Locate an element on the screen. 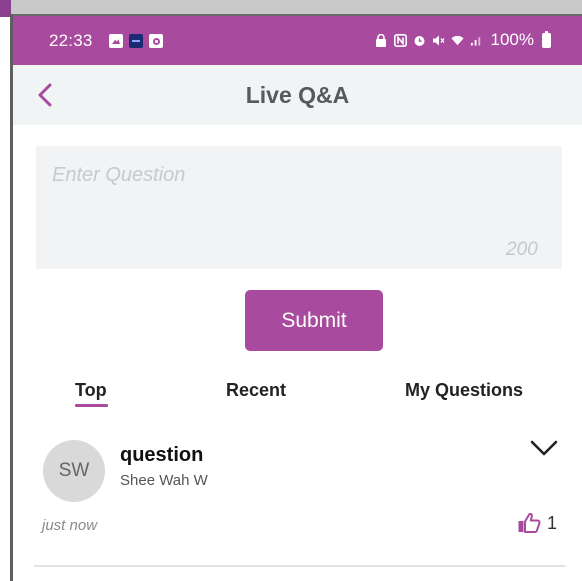 This screenshot has height=581, width=582. thumbs-up-icon is located at coordinates (529, 522).